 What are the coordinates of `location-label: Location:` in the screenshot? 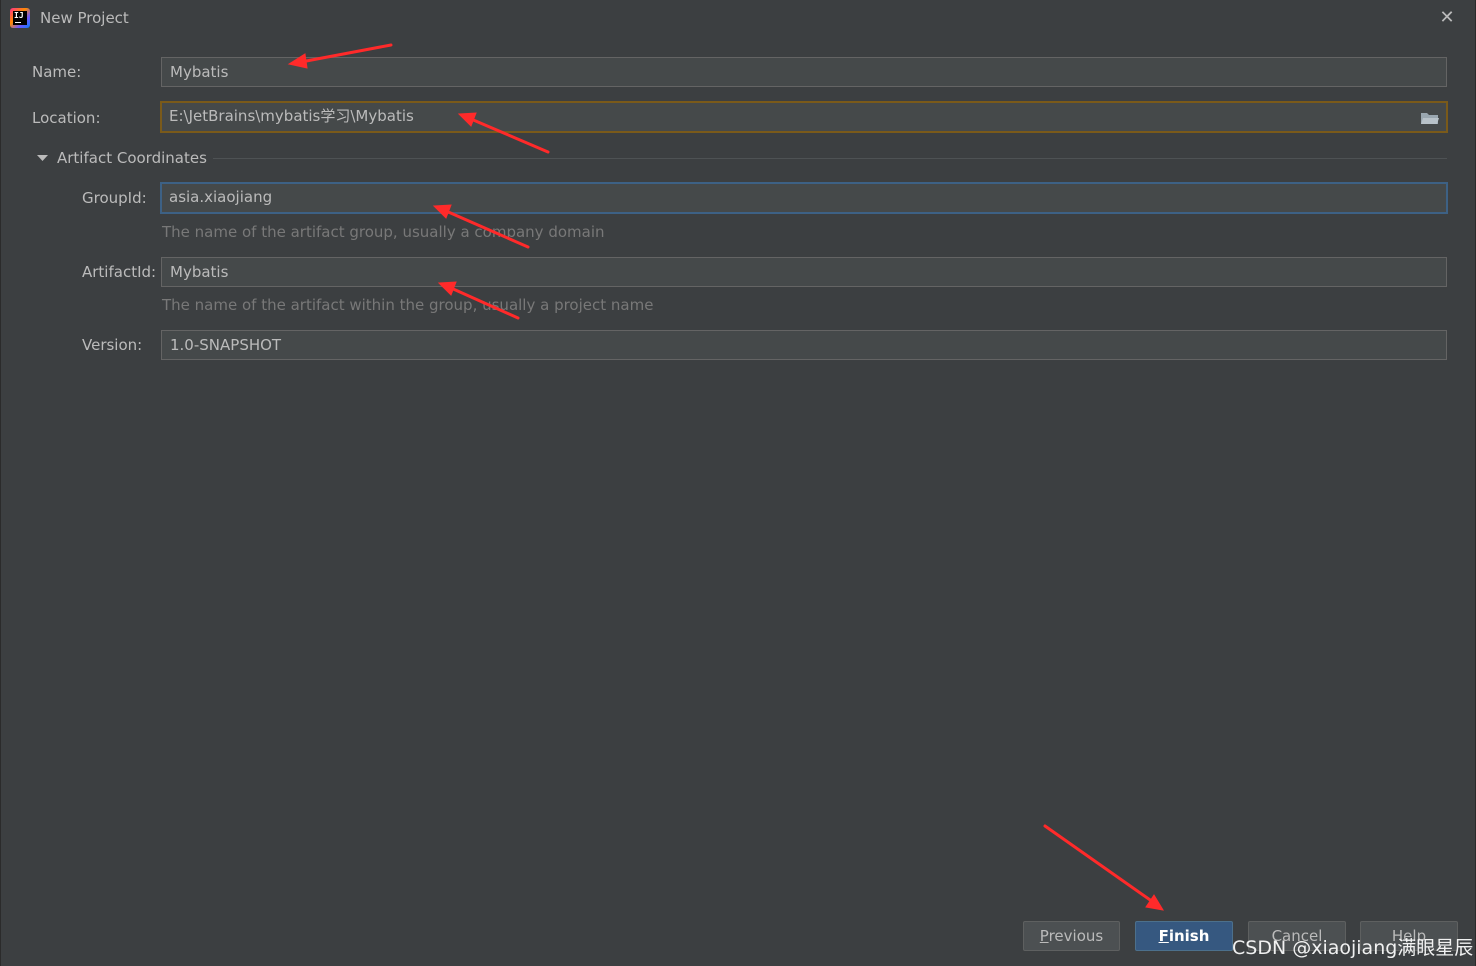 It's located at (66, 118).